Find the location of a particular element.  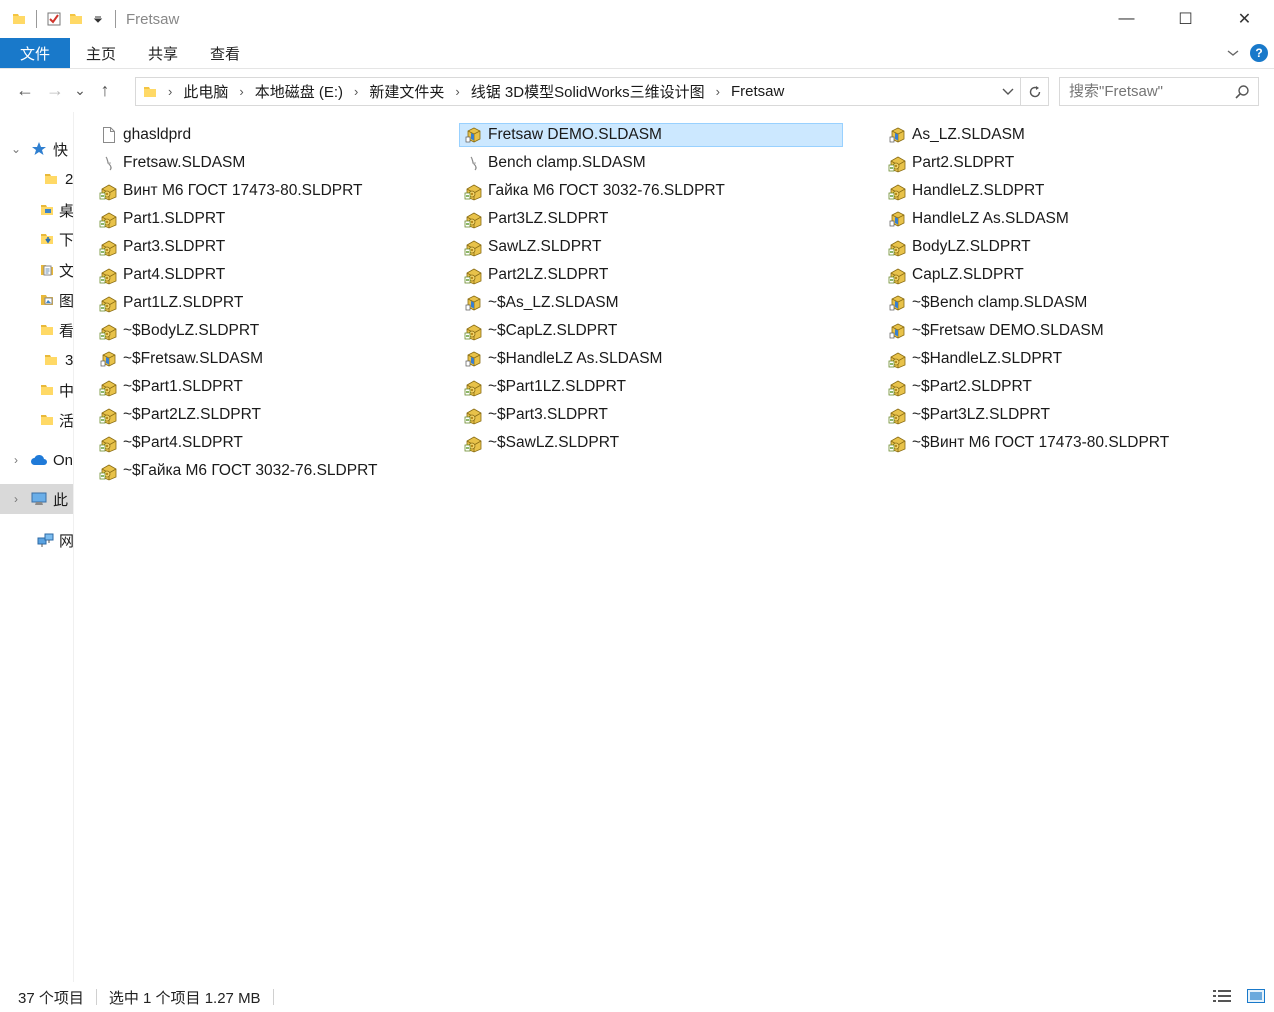

file-item: Fretsaw.SLDASM is located at coordinates (269, 163).